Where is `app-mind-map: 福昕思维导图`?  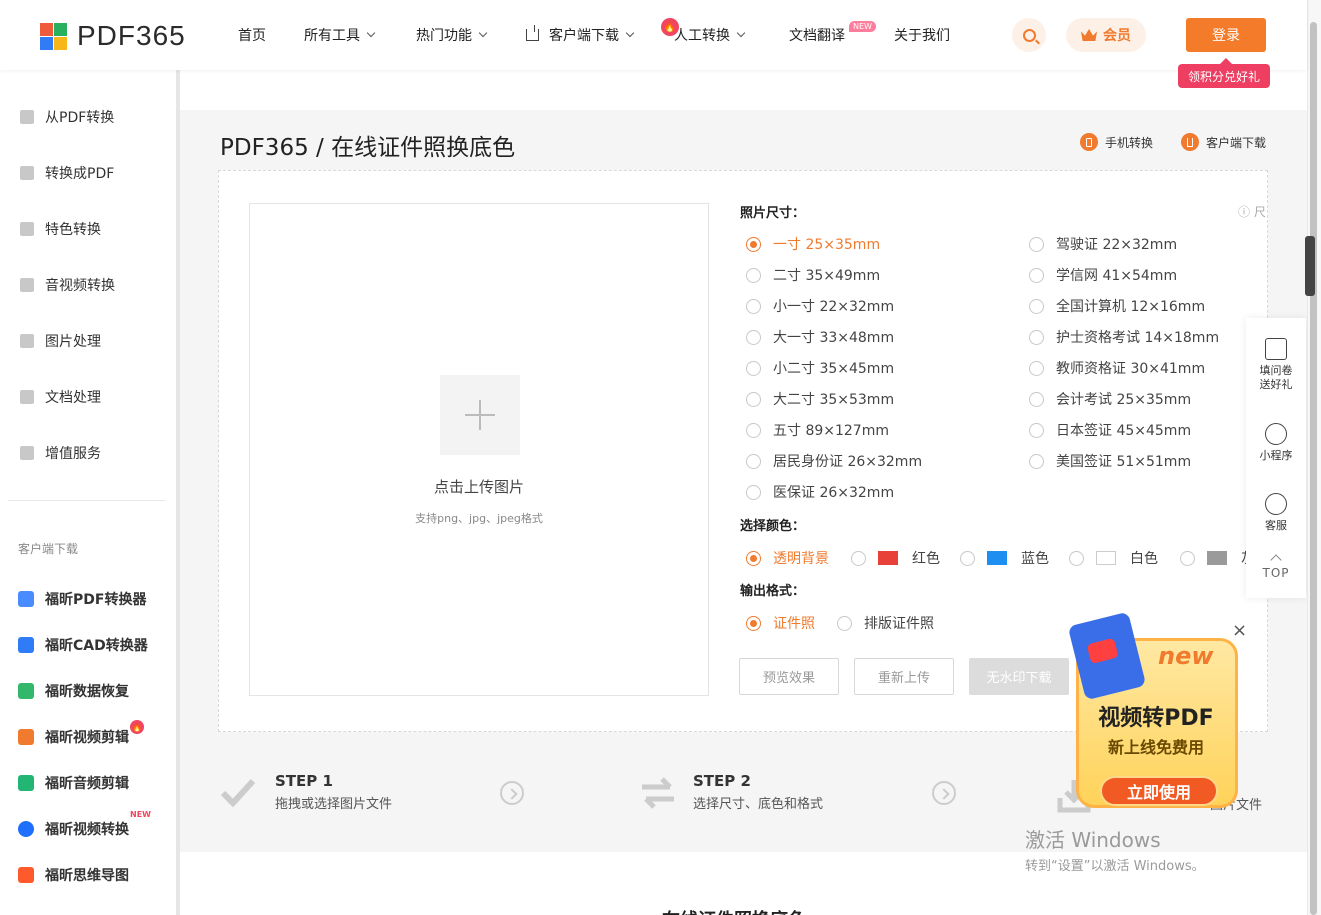 app-mind-map: 福昕思维导图 is located at coordinates (73, 875).